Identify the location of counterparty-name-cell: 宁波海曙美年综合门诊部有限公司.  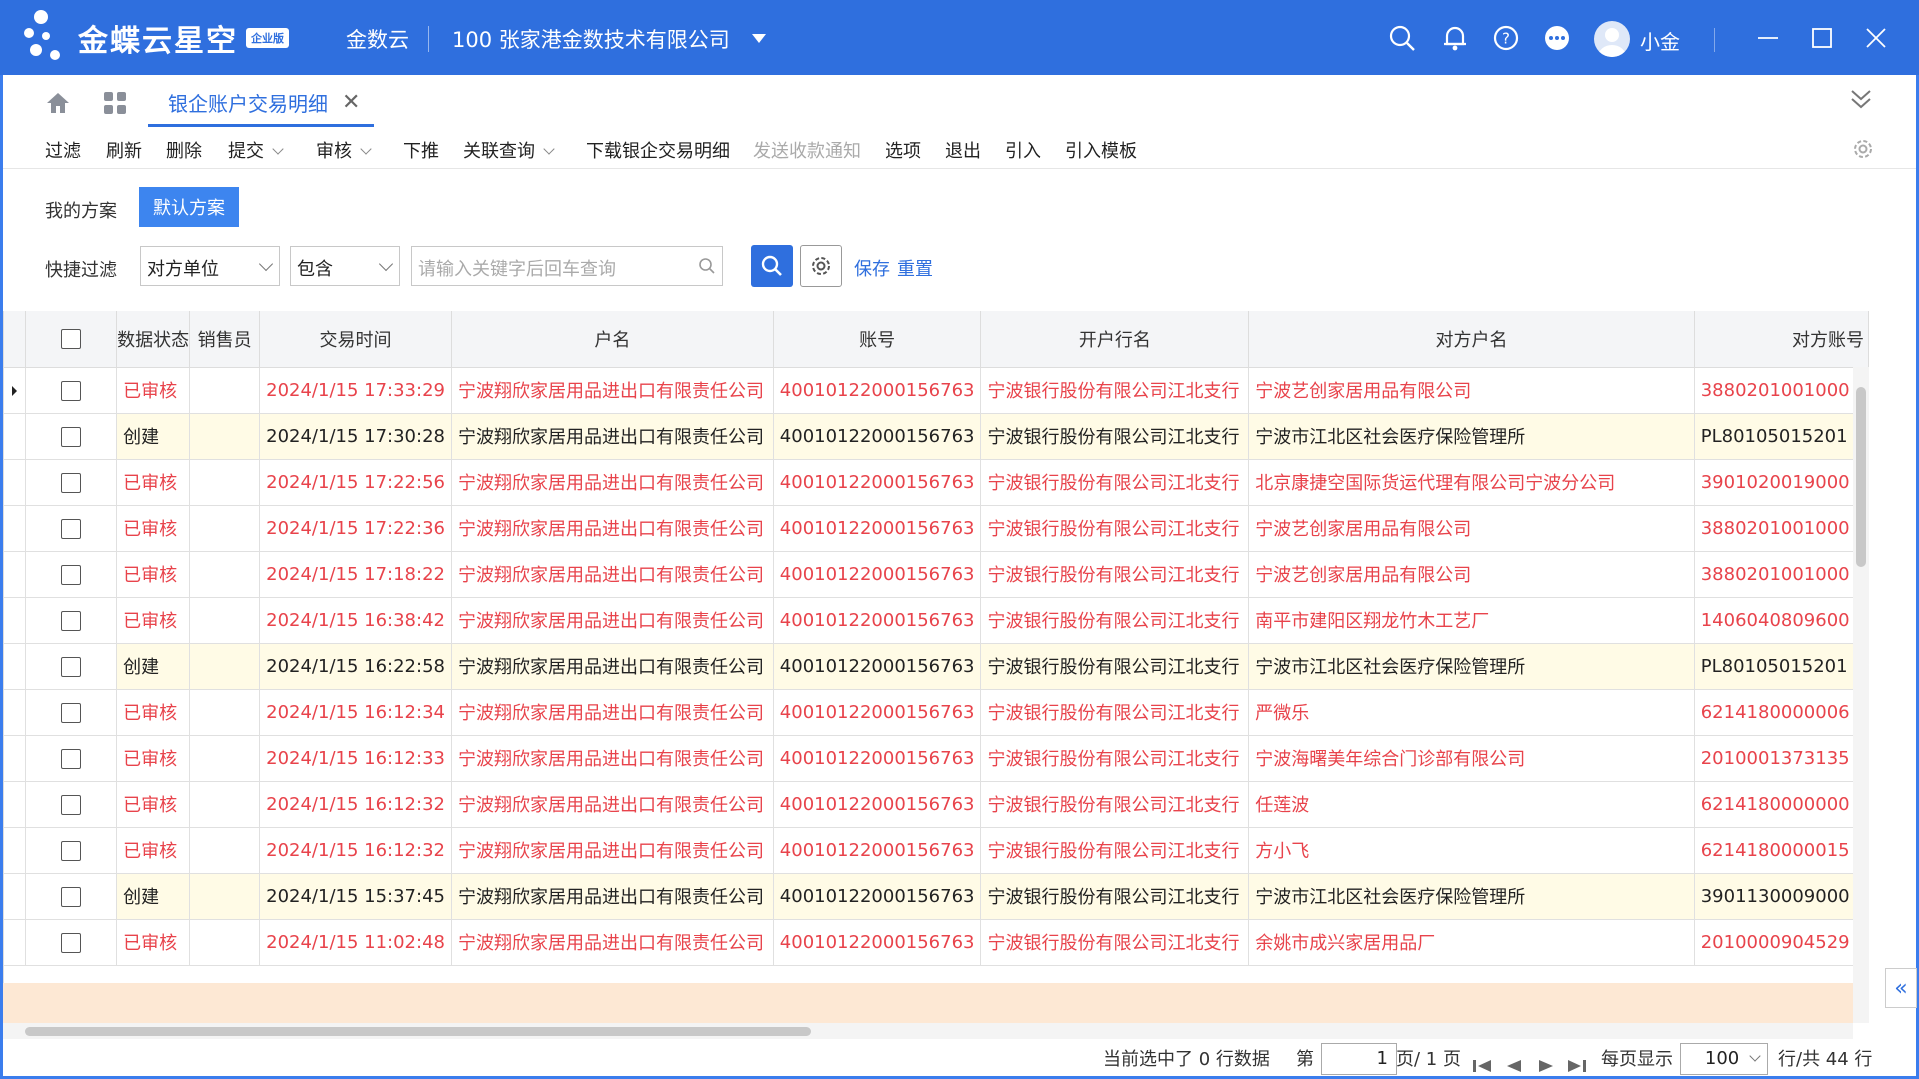
(1471, 758).